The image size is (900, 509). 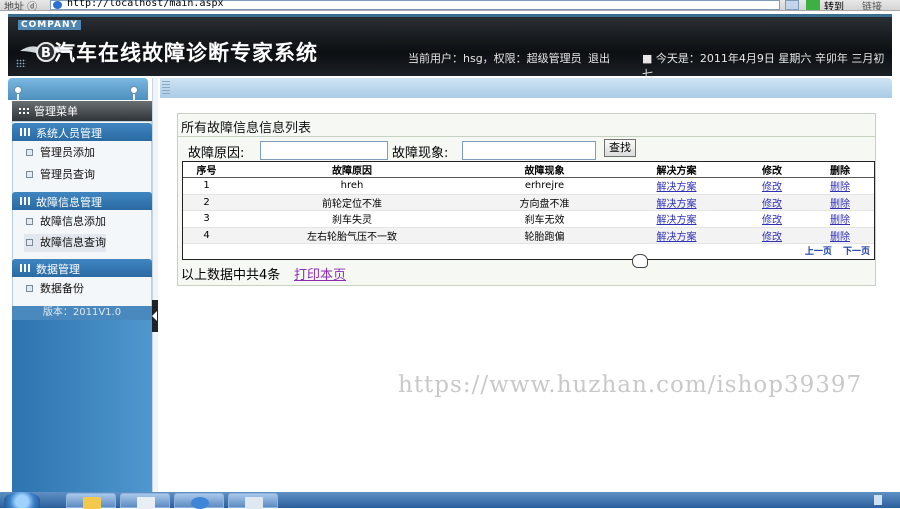 I want to click on column-header: 删除, so click(x=840, y=170).